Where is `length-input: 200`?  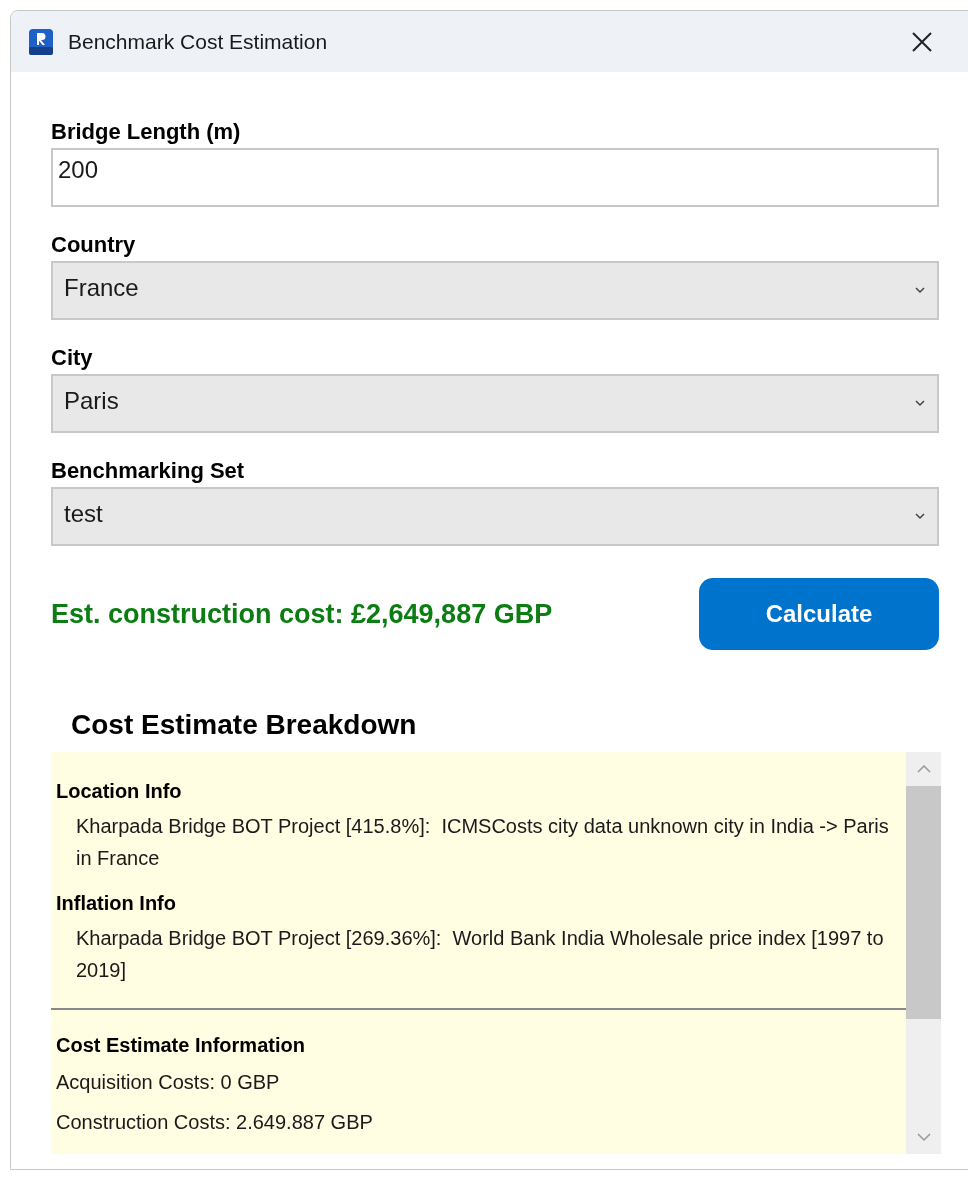 length-input: 200 is located at coordinates (495, 177).